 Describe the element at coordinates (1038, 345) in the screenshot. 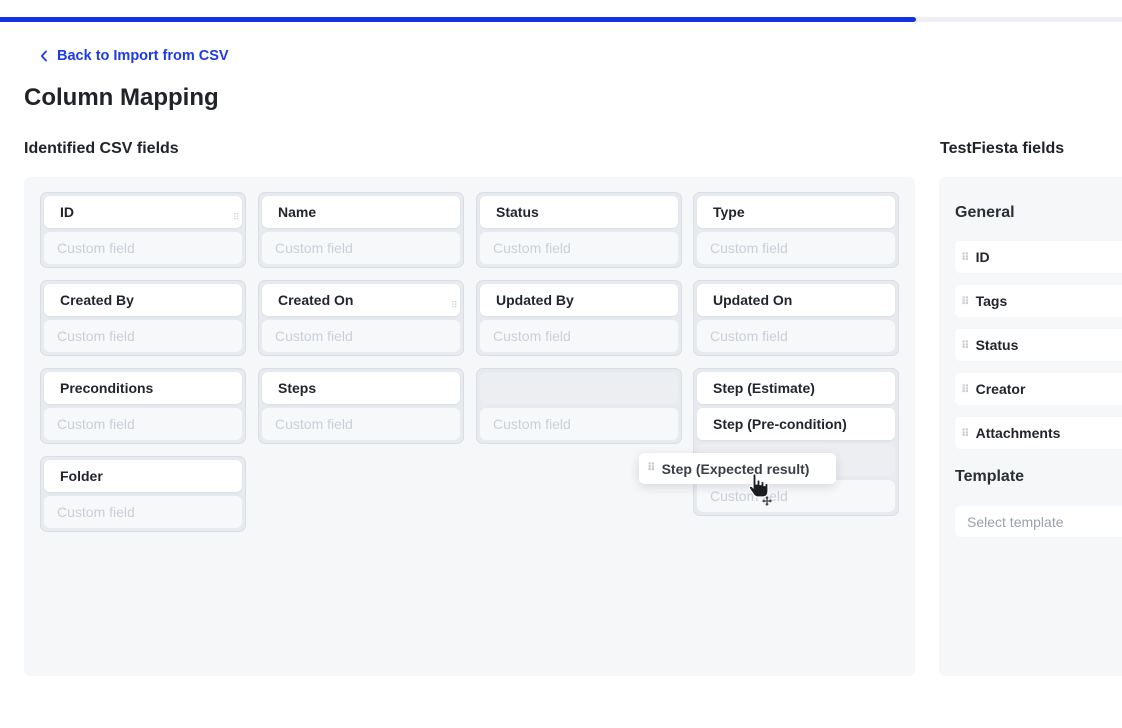

I see `tf-field-status: ⠿ Status` at that location.